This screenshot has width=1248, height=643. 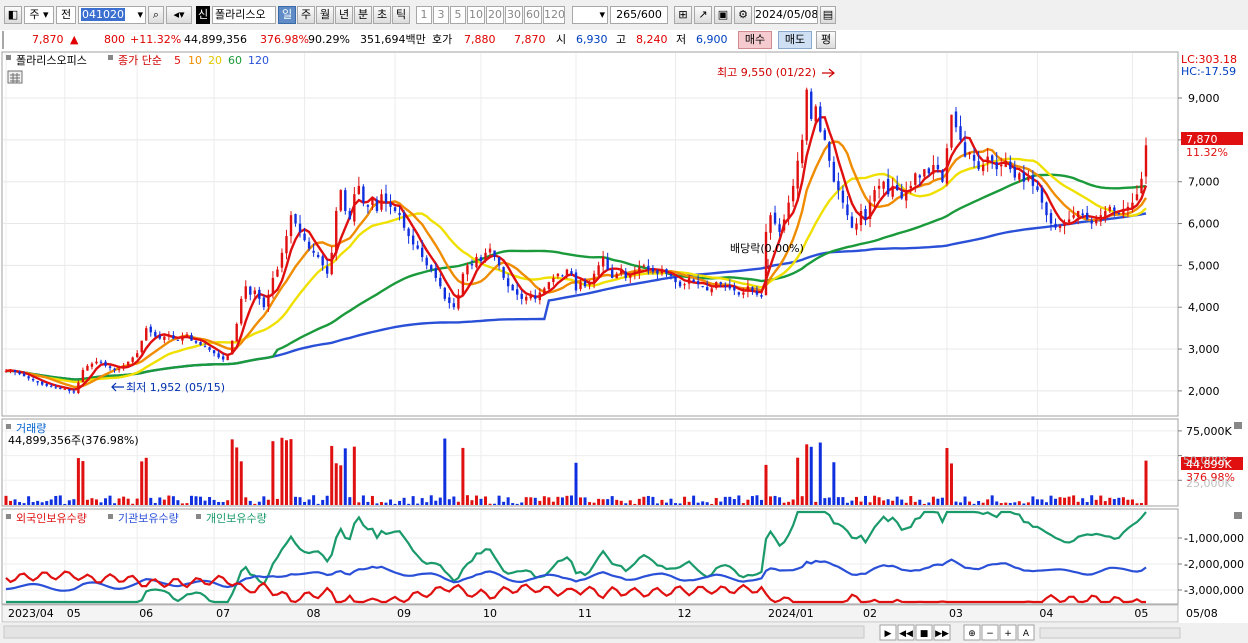 What do you see at coordinates (424, 15) in the screenshot?
I see `minute-tab: 1` at bounding box center [424, 15].